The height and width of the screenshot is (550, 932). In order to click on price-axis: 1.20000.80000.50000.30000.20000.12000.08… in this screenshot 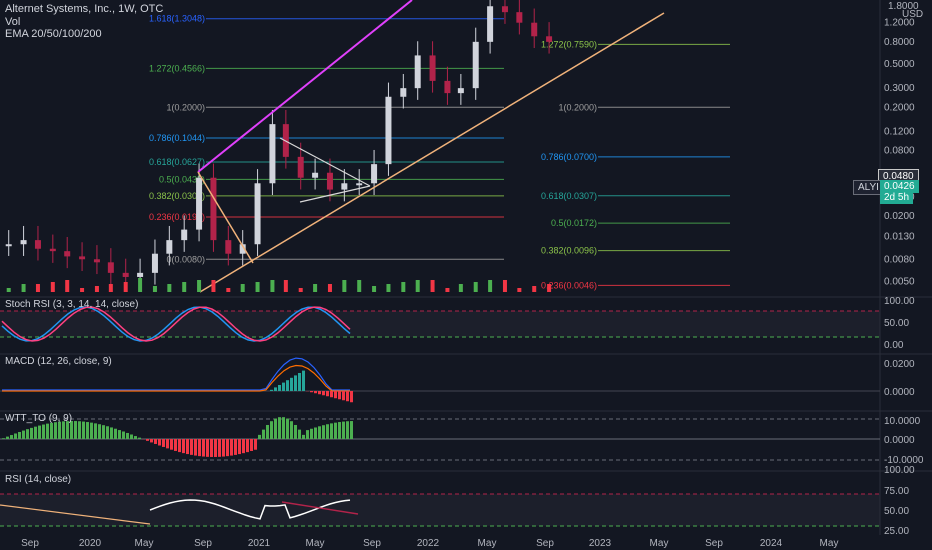, I will do `click(904, 277)`.